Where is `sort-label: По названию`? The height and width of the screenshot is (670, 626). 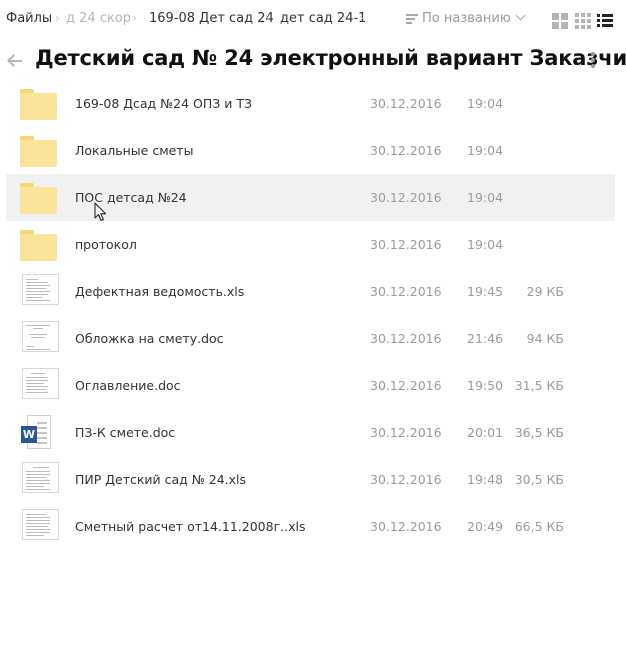
sort-label: По названию is located at coordinates (466, 18).